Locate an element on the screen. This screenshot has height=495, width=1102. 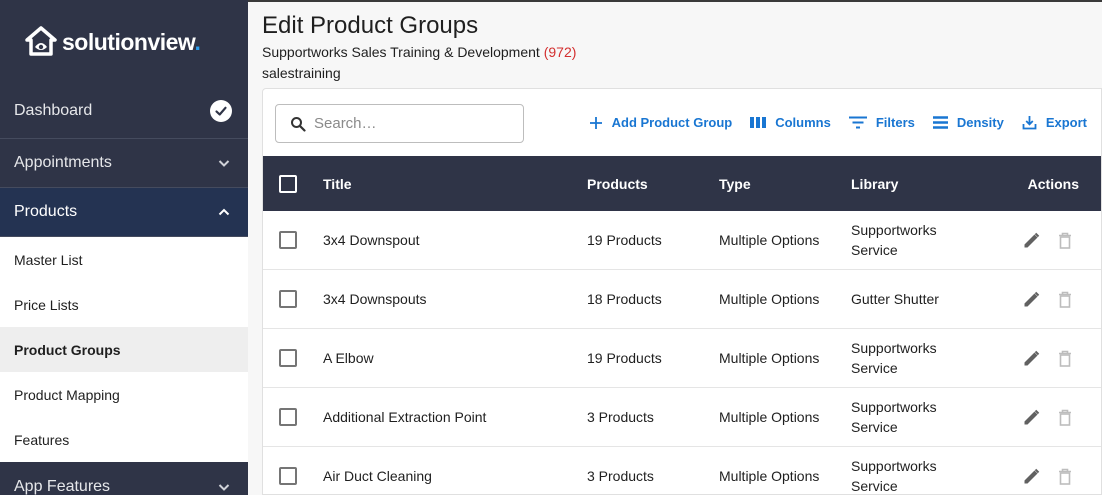
chevron-up-icon is located at coordinates (224, 212).